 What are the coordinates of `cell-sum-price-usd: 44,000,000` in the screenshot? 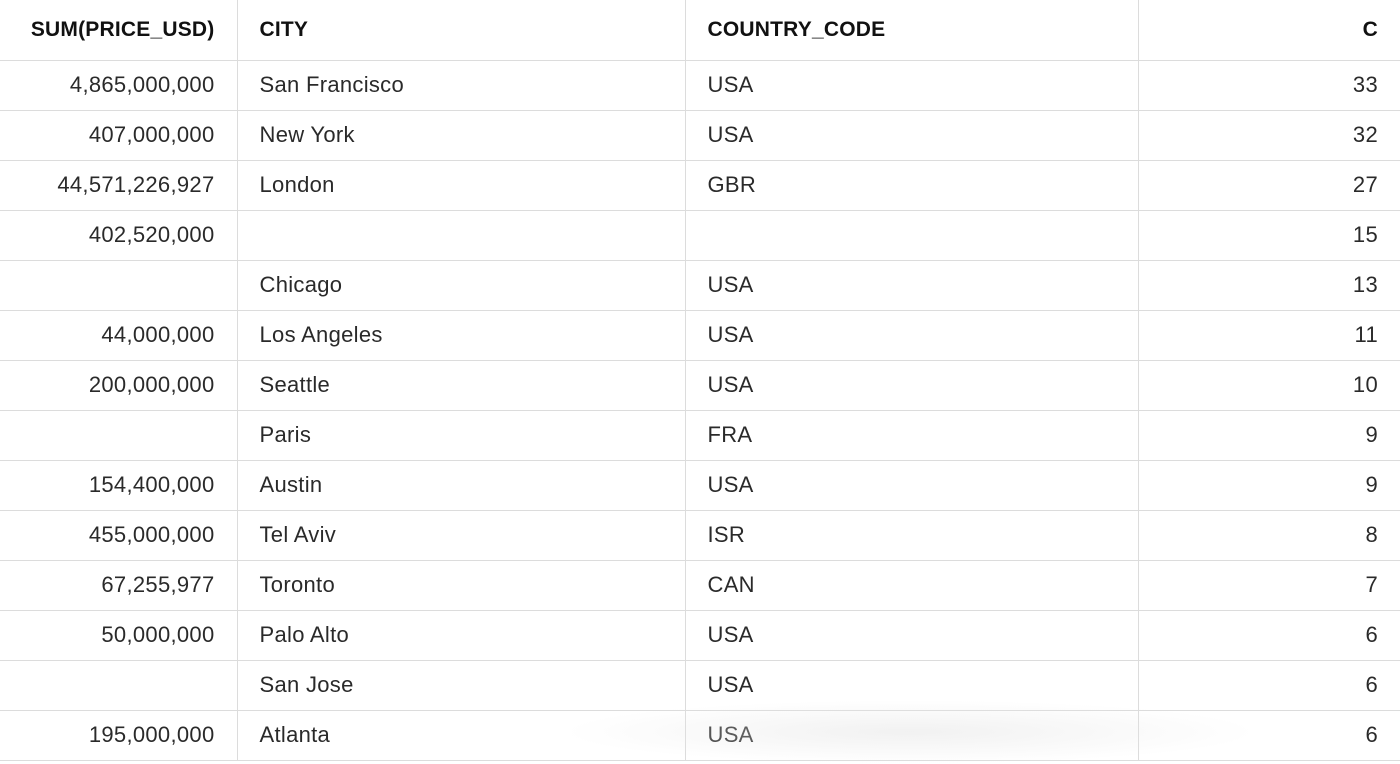 It's located at (119, 335).